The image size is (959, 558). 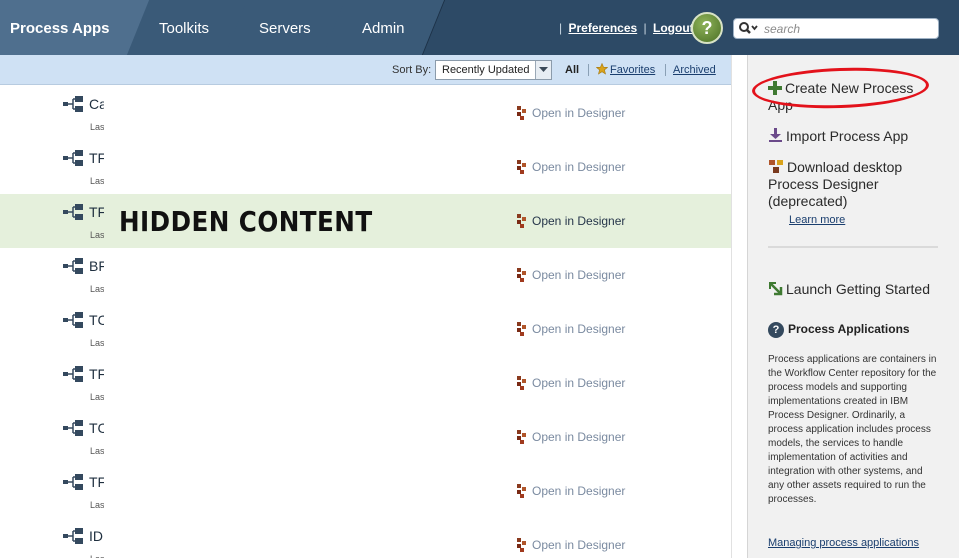 What do you see at coordinates (412, 70) in the screenshot?
I see `sort-by-label: Sort By:` at bounding box center [412, 70].